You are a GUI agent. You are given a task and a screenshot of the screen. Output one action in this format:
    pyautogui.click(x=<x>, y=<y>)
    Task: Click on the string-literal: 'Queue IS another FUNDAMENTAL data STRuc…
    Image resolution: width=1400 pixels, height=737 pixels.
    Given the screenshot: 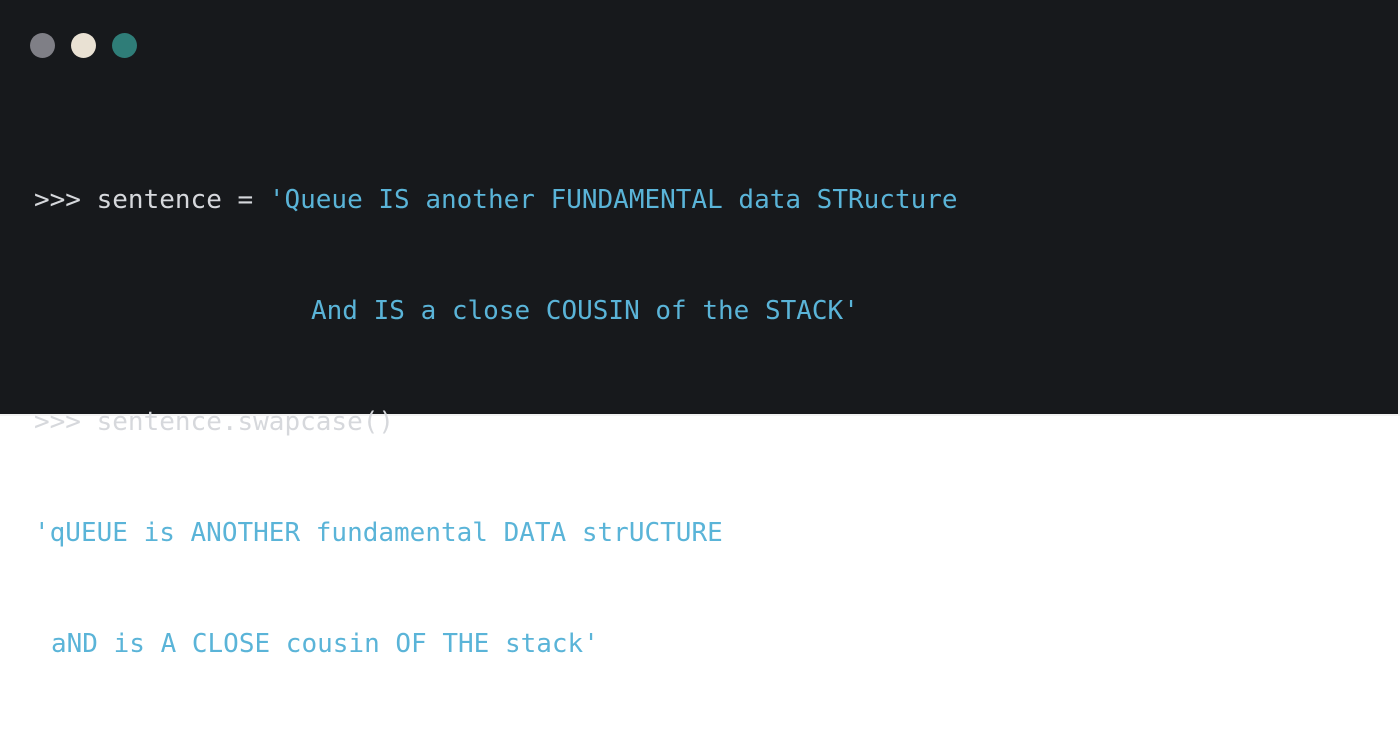 What is the action you would take?
    pyautogui.click(x=613, y=200)
    